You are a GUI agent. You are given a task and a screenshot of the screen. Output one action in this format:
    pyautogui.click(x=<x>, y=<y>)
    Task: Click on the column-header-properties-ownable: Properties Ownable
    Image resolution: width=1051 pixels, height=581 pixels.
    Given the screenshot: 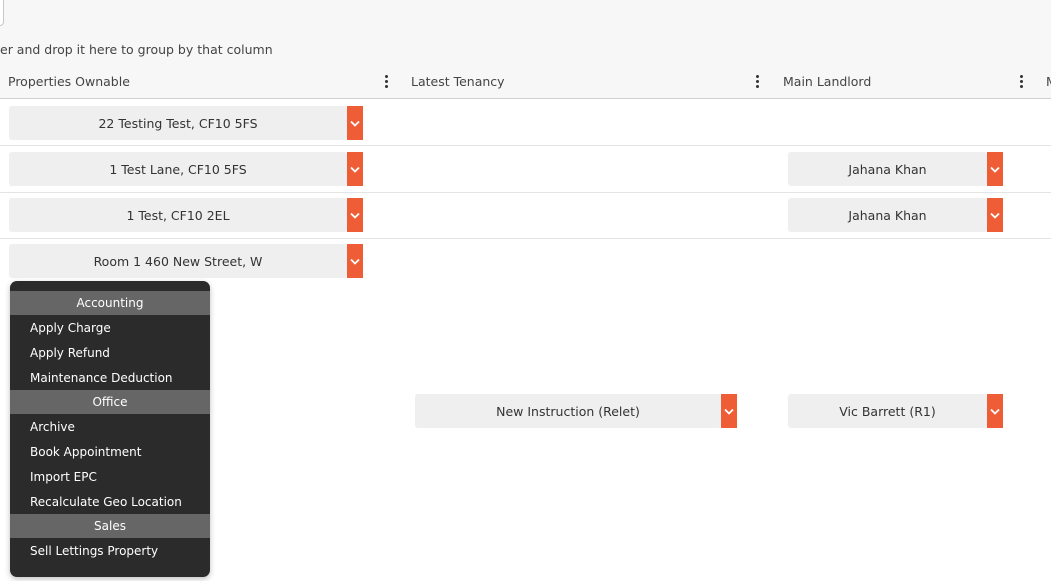 What is the action you would take?
    pyautogui.click(x=69, y=83)
    